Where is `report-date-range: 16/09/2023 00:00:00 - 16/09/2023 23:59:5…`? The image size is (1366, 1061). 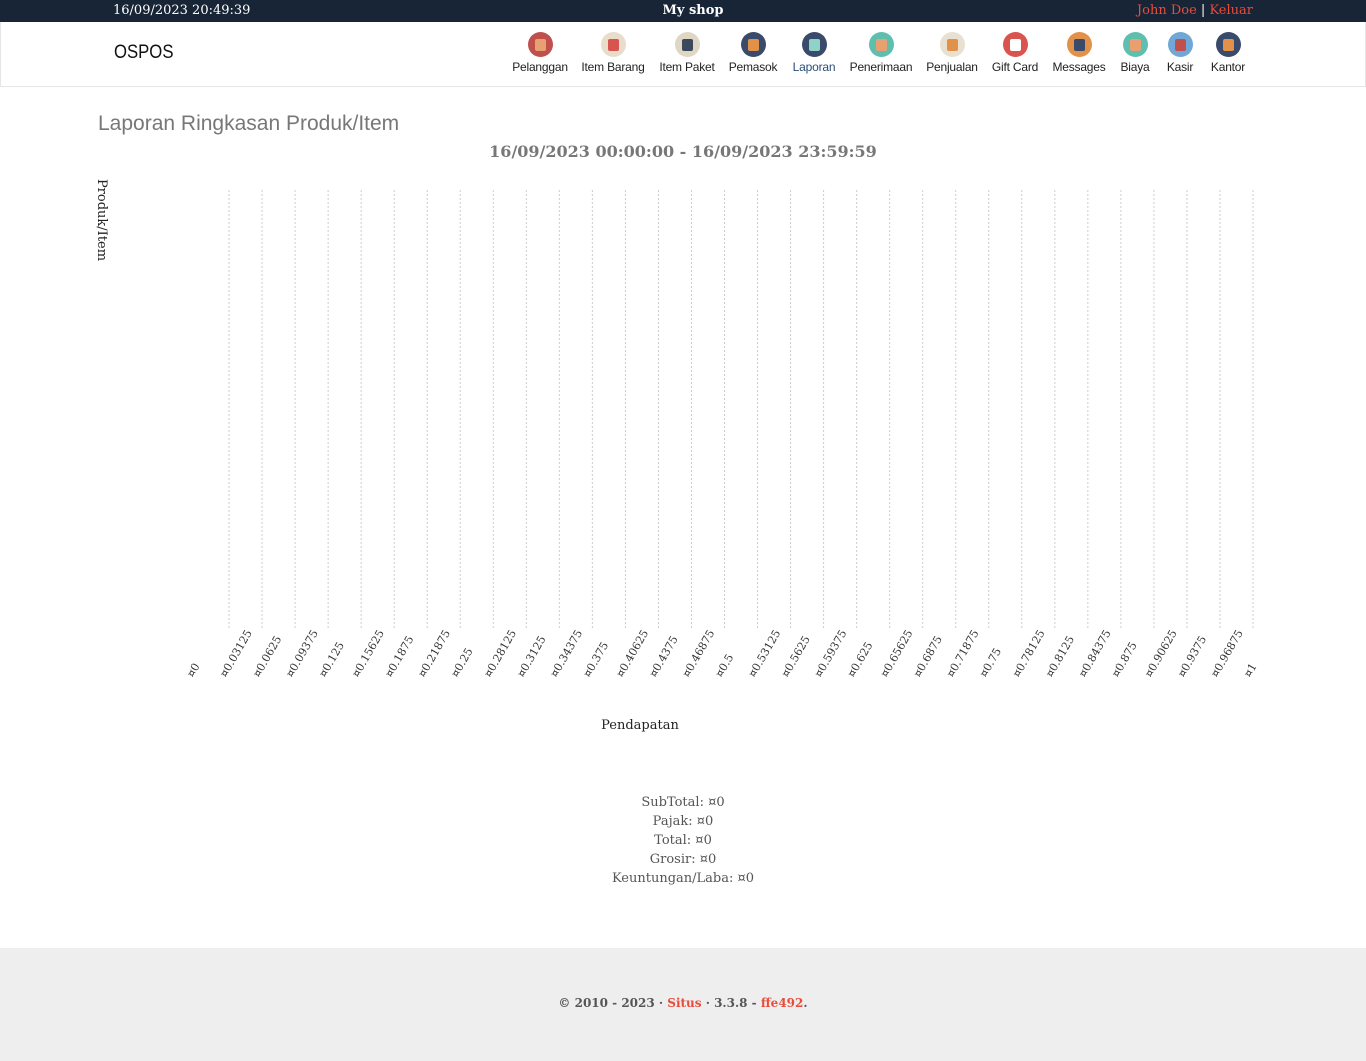
report-date-range: 16/09/2023 00:00:00 - 16/09/2023 23:59:5… is located at coordinates (683, 151).